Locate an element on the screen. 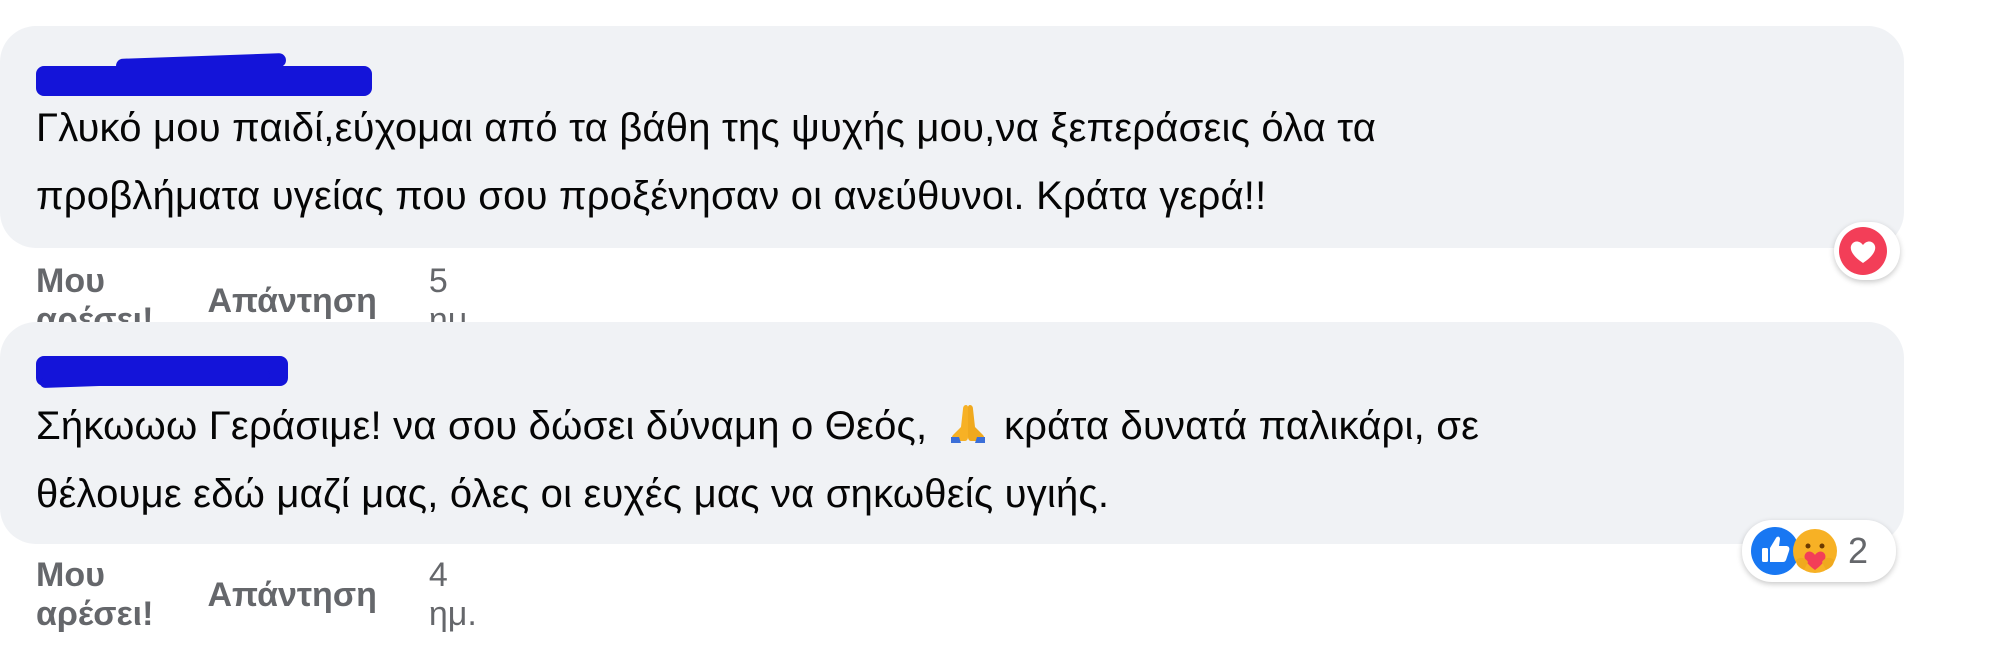 The width and height of the screenshot is (2000, 668). previous-comment-actions-cut is located at coordinates (270, 3).